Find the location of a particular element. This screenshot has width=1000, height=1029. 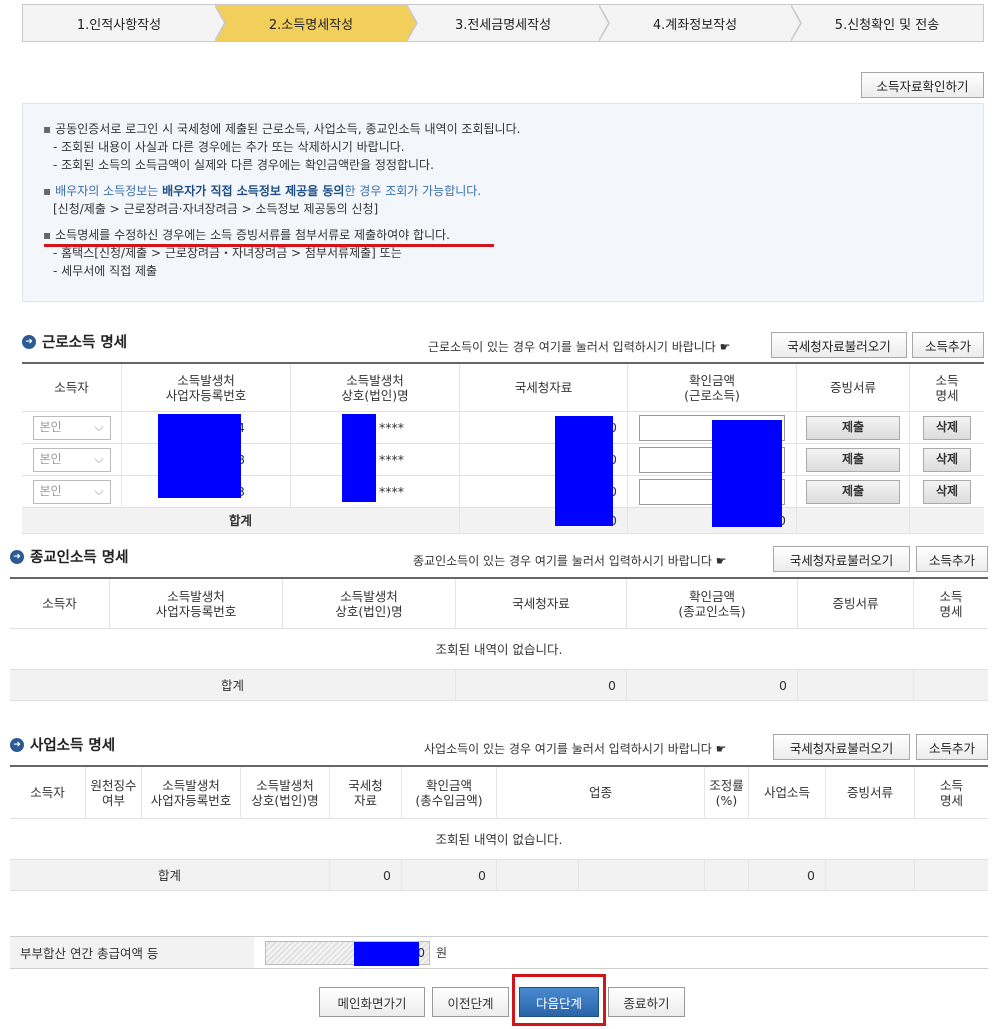

step-3: 3.전세금명세작성 is located at coordinates (508, 23).